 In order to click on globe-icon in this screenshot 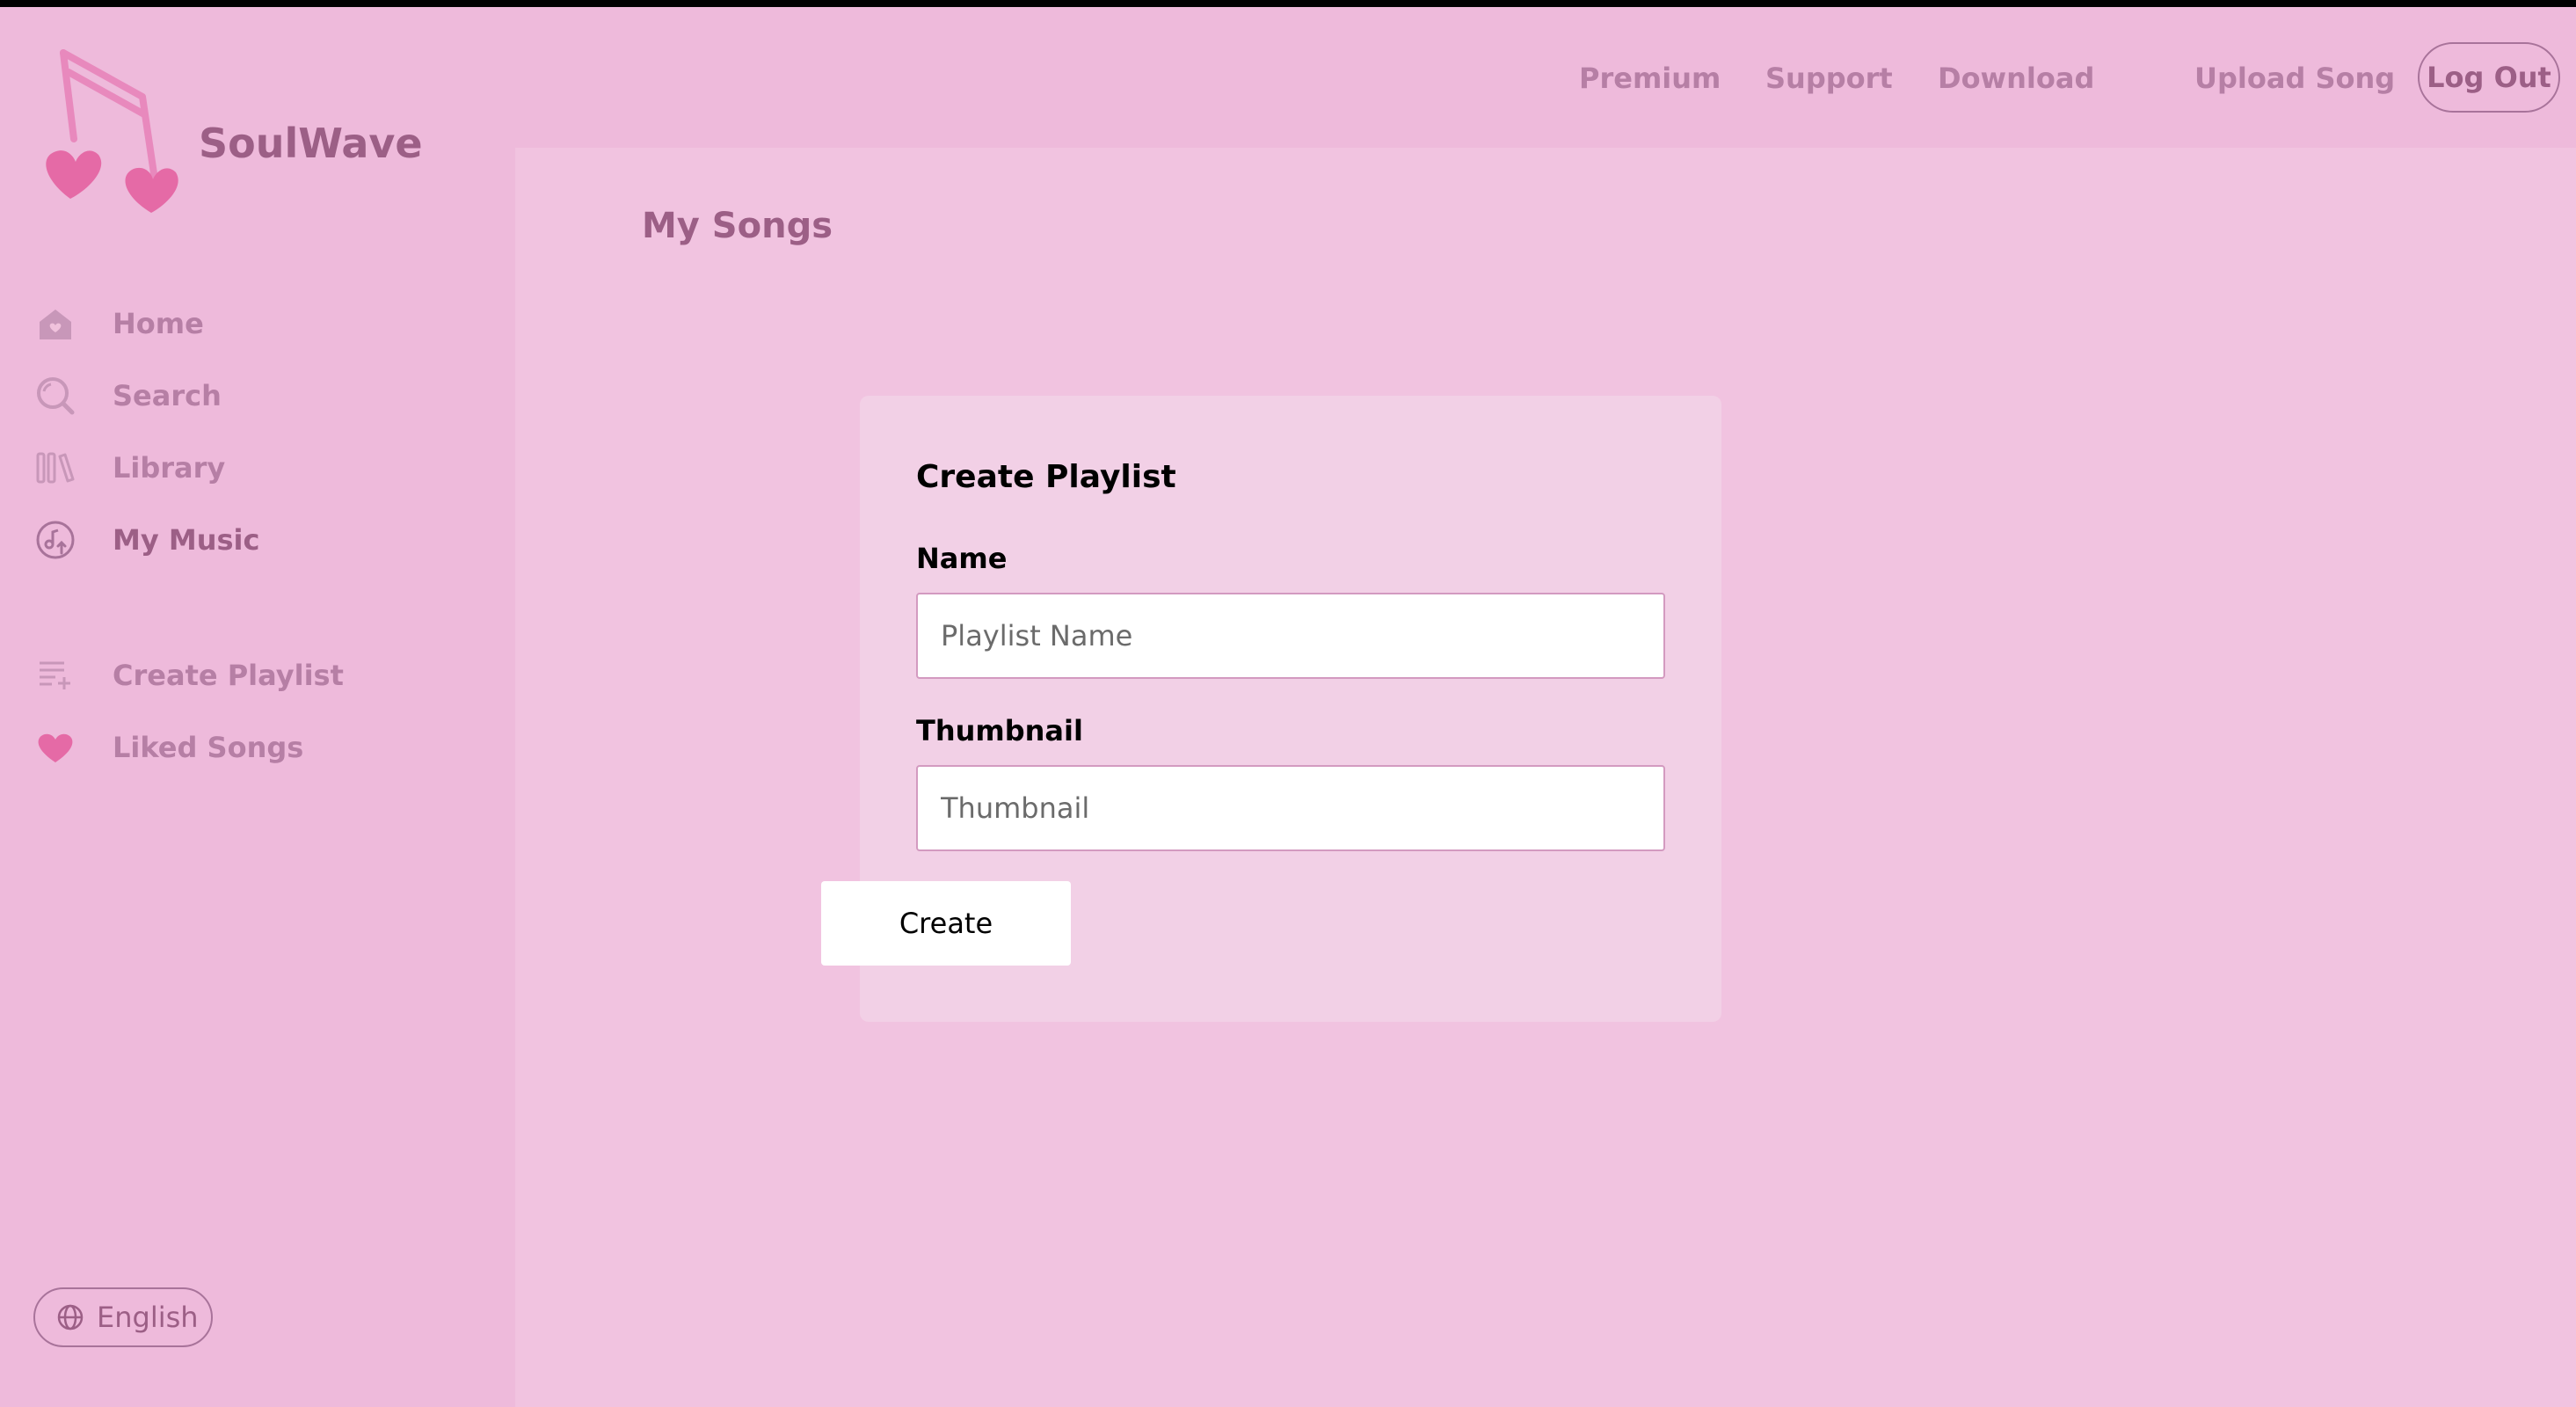, I will do `click(70, 1317)`.